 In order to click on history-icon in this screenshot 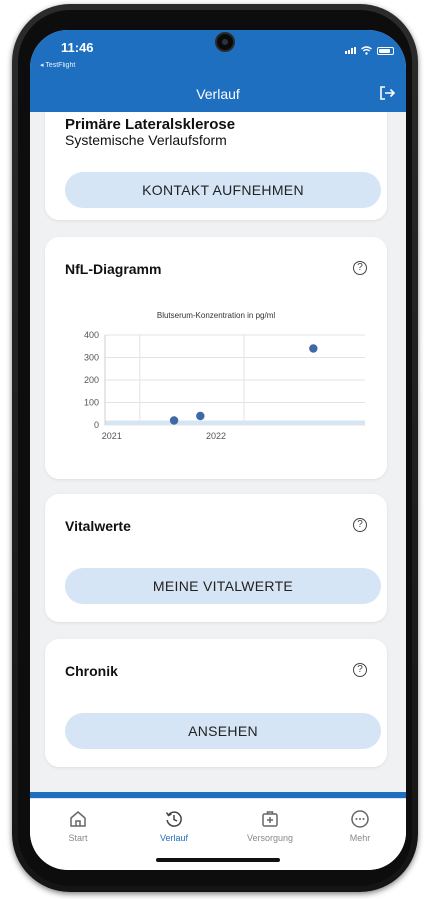, I will do `click(173, 819)`.